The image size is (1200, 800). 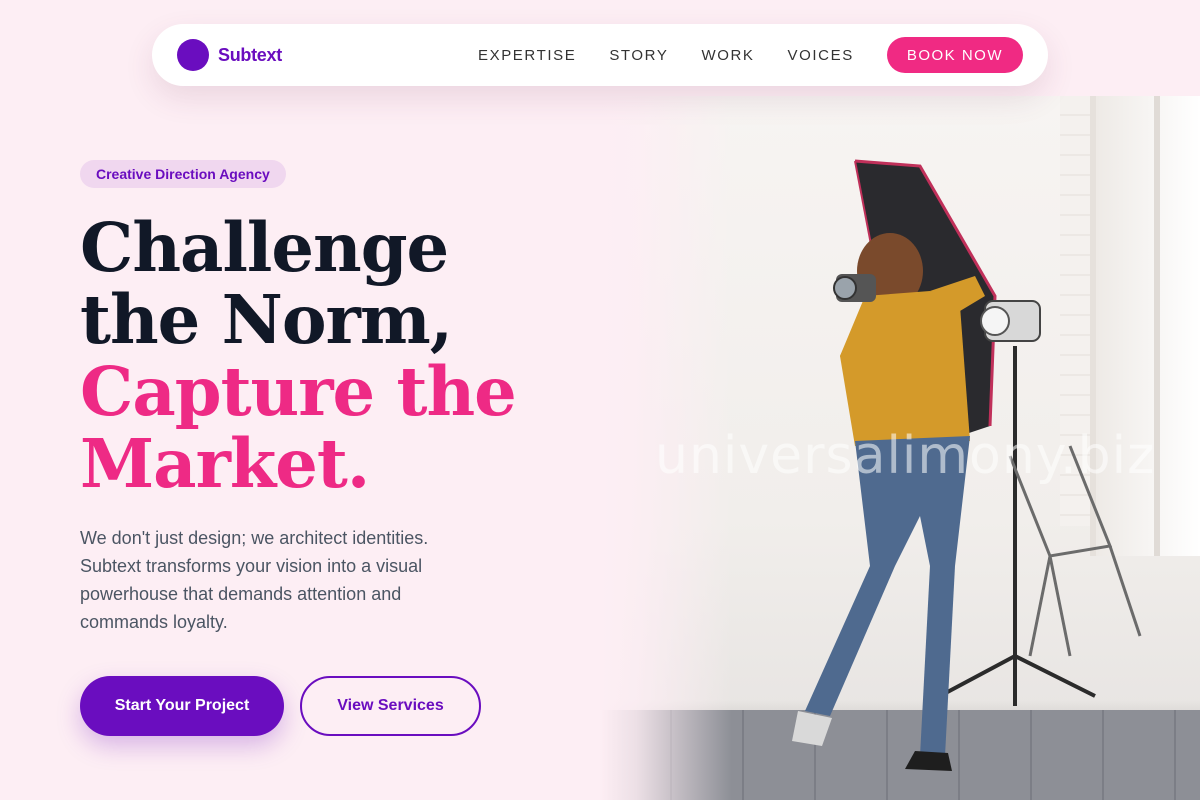 What do you see at coordinates (264, 247) in the screenshot?
I see `headline-line-1: Challenge` at bounding box center [264, 247].